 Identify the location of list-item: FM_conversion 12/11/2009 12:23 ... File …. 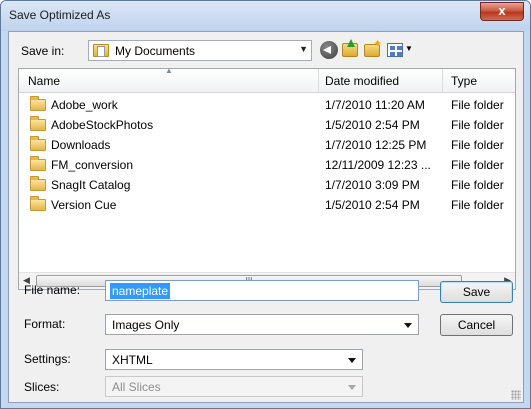
(267, 165).